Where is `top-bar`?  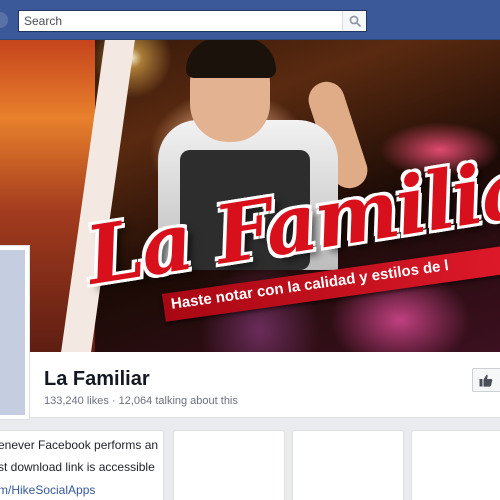 top-bar is located at coordinates (250, 20).